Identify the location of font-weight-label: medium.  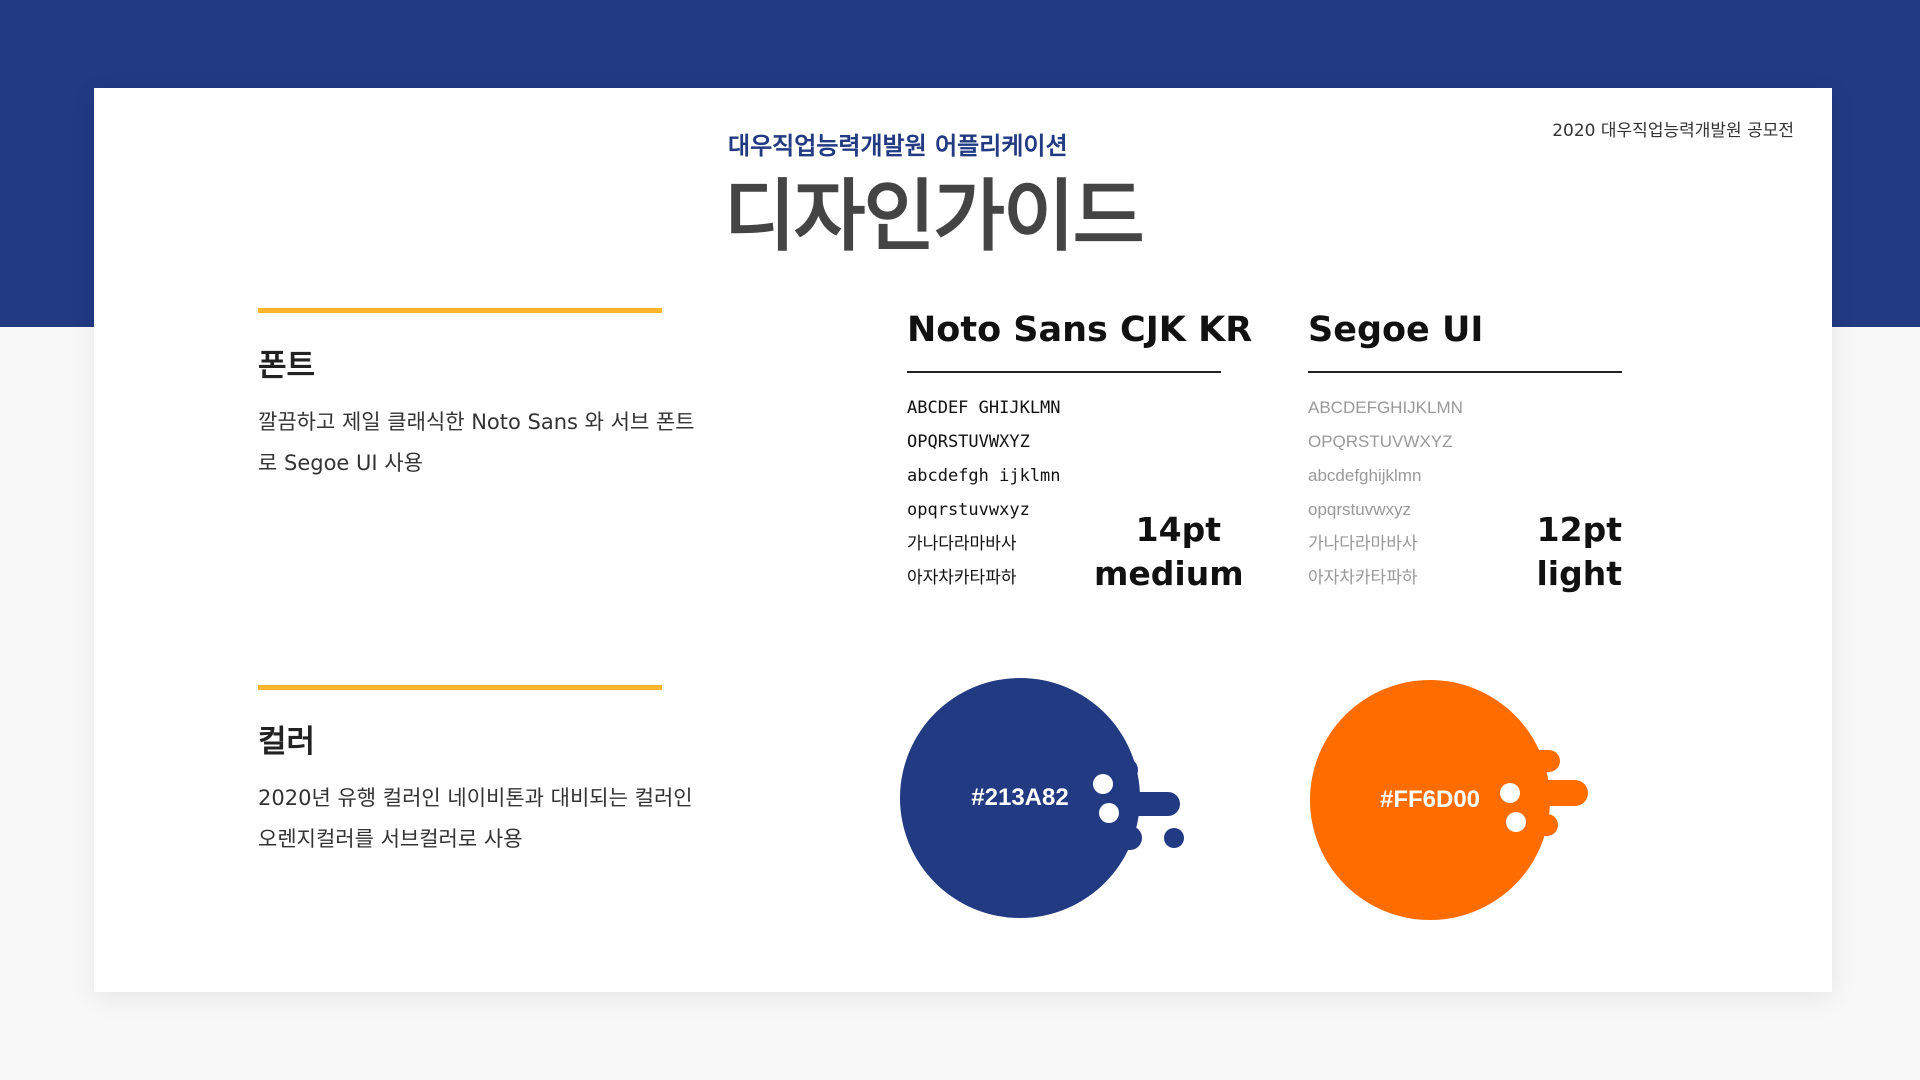
(1169, 573).